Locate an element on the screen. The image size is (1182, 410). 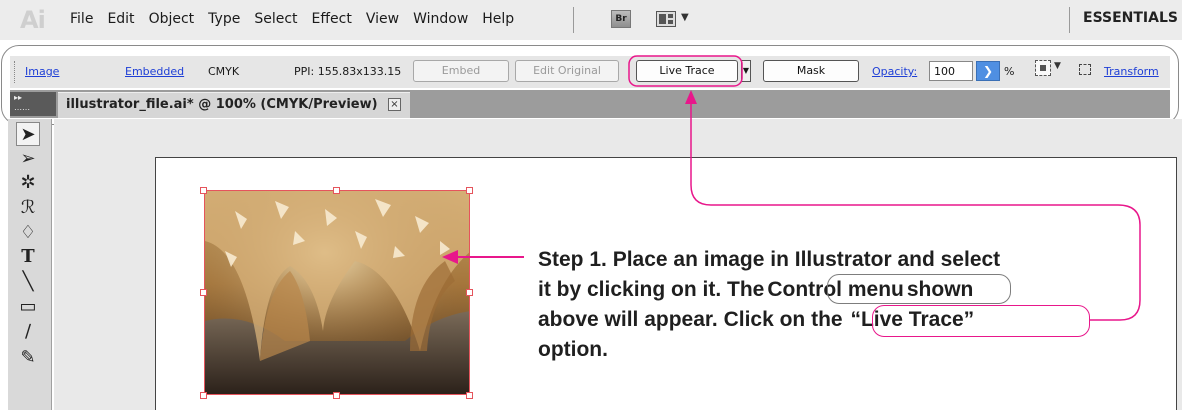
instruction-line-4: option. is located at coordinates (573, 349).